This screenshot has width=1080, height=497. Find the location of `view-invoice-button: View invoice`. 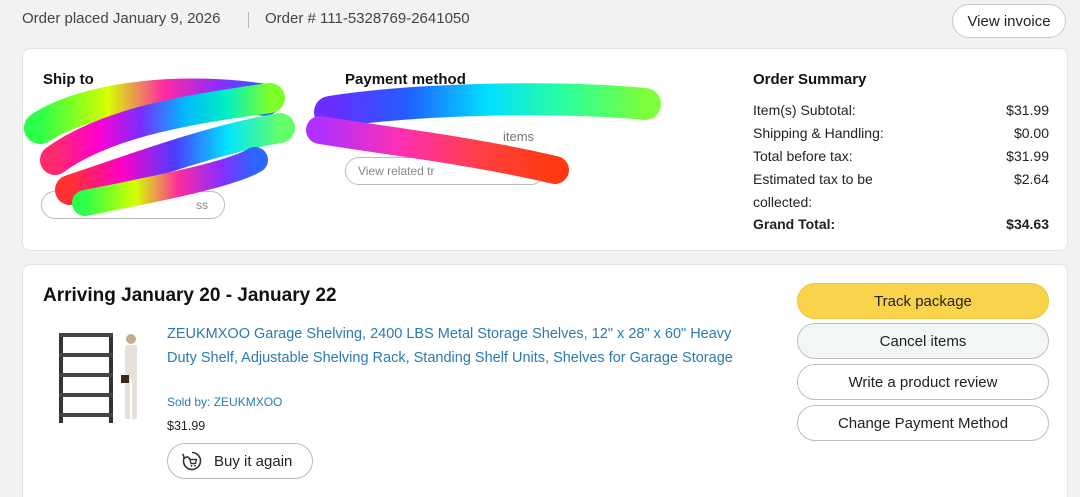

view-invoice-button: View invoice is located at coordinates (1009, 21).